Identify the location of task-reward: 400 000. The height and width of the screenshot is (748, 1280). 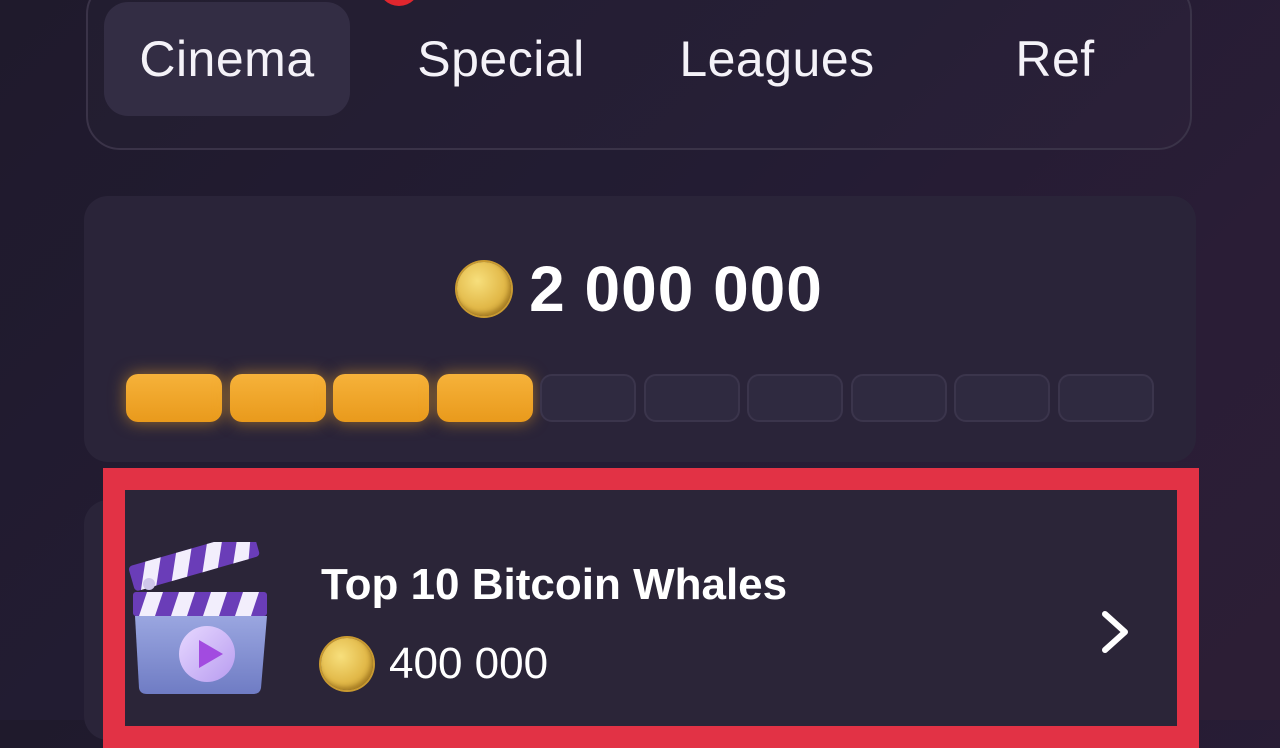
(434, 664).